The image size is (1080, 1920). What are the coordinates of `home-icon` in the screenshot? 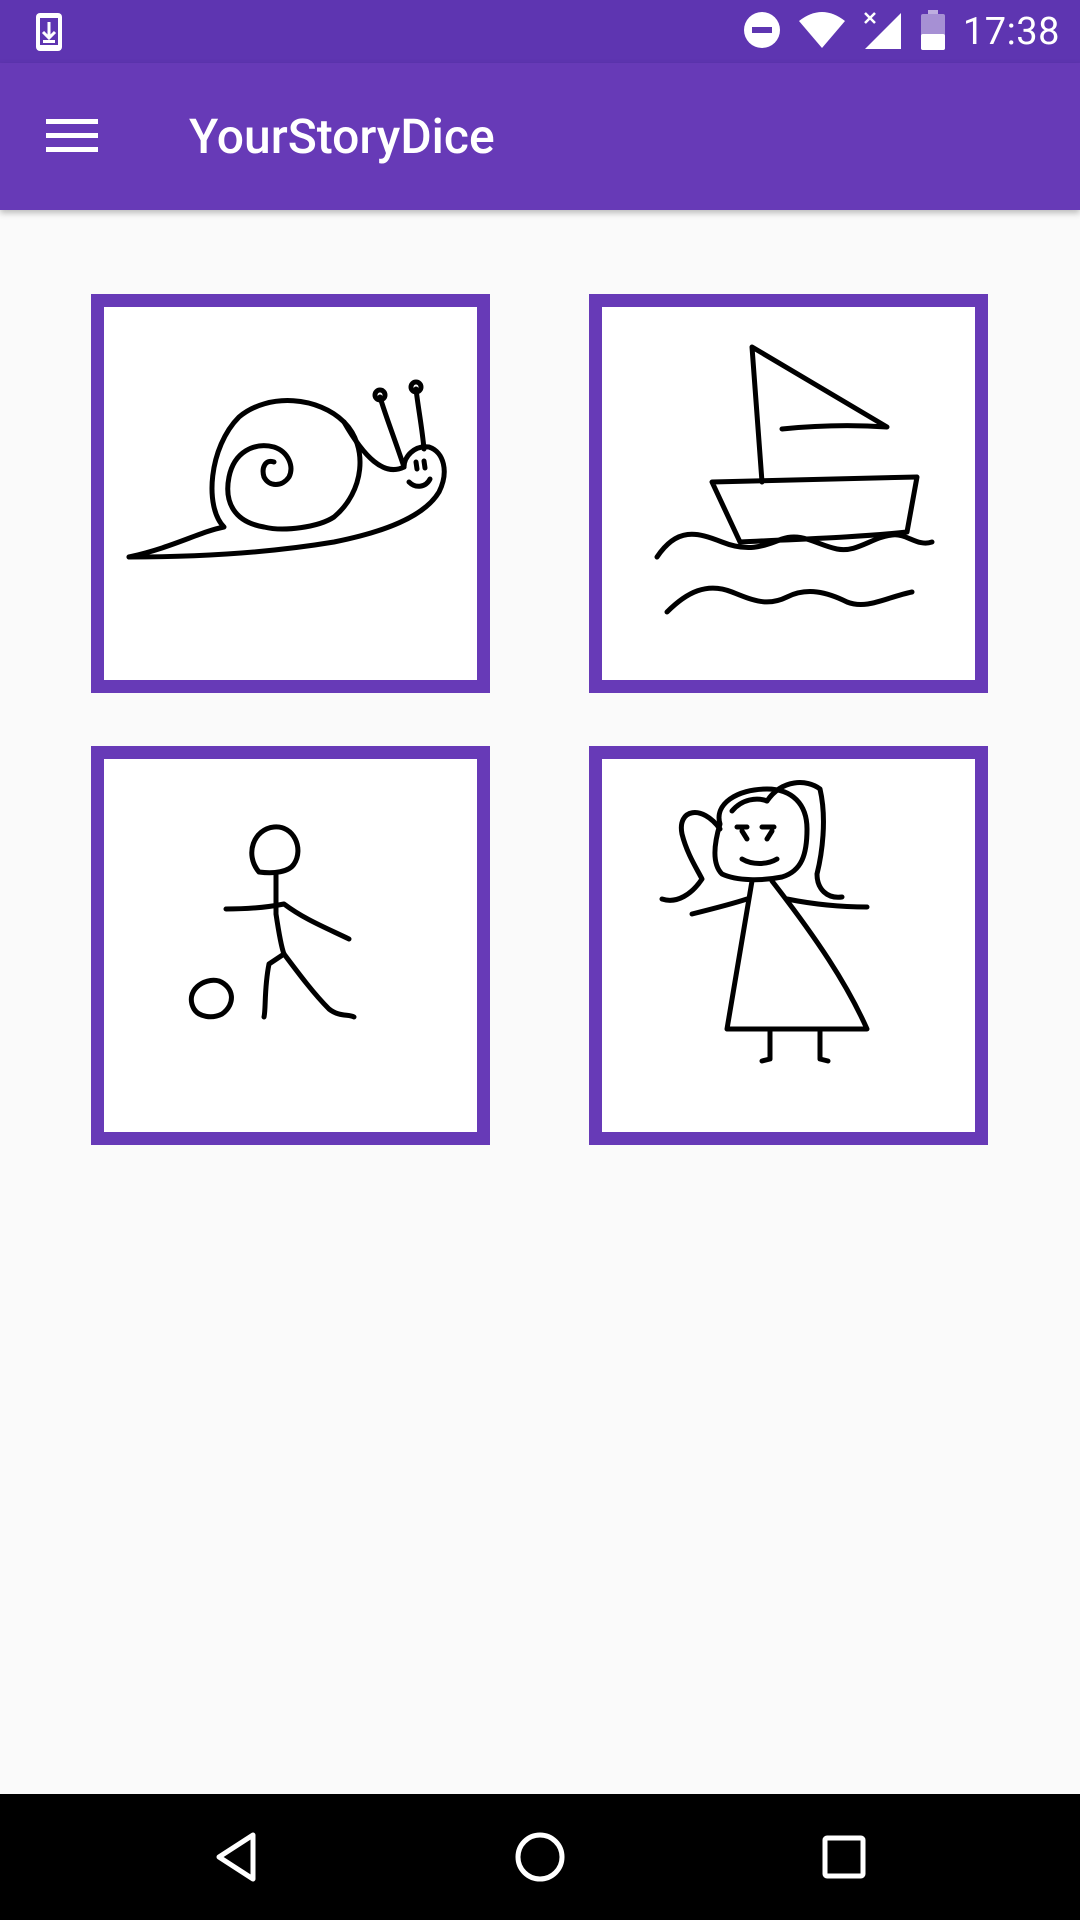 It's located at (540, 1857).